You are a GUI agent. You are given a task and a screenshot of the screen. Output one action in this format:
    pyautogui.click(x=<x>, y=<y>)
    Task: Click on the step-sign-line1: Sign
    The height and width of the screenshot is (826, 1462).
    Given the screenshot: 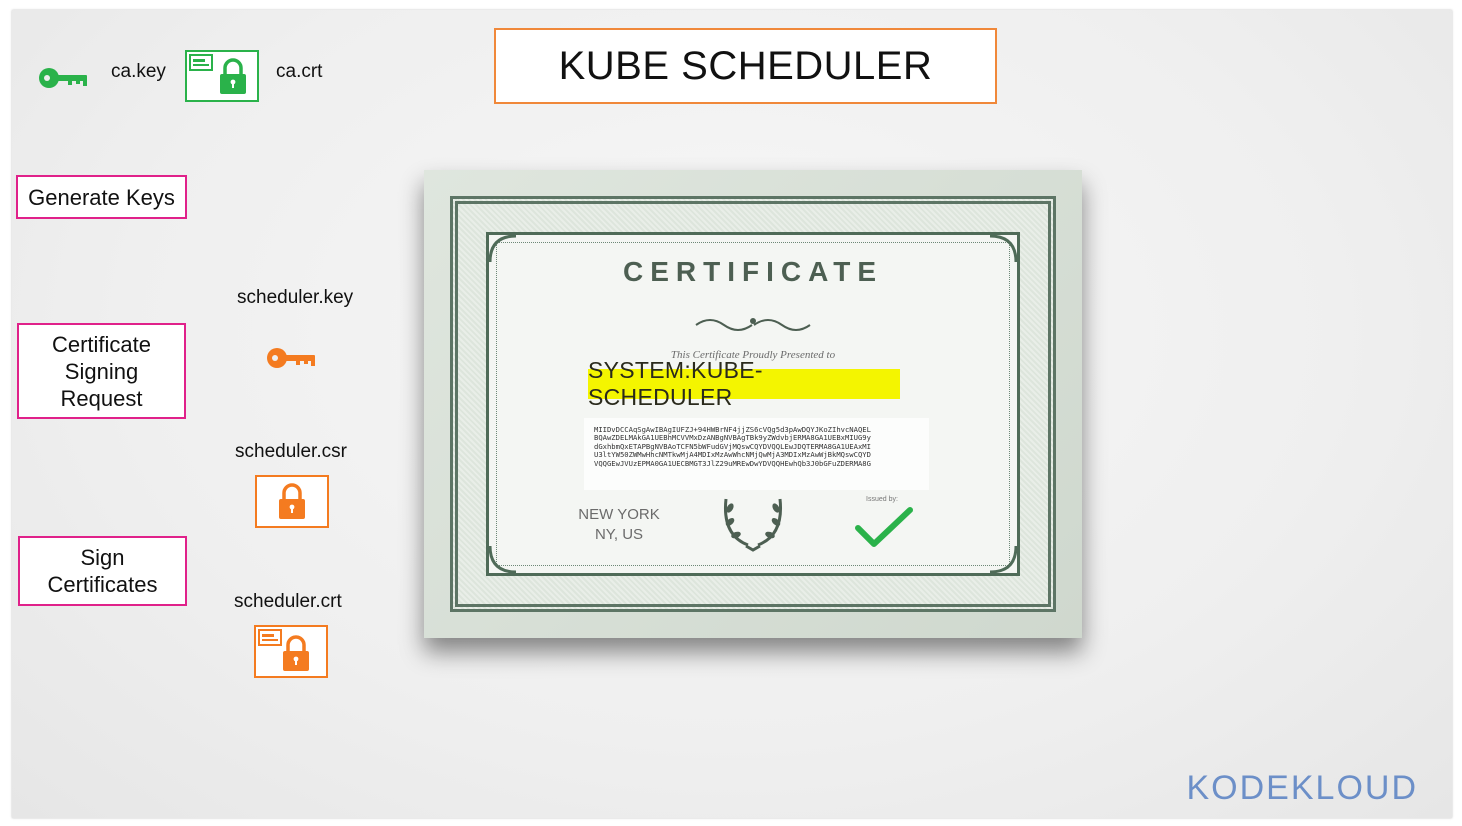 What is the action you would take?
    pyautogui.click(x=102, y=557)
    